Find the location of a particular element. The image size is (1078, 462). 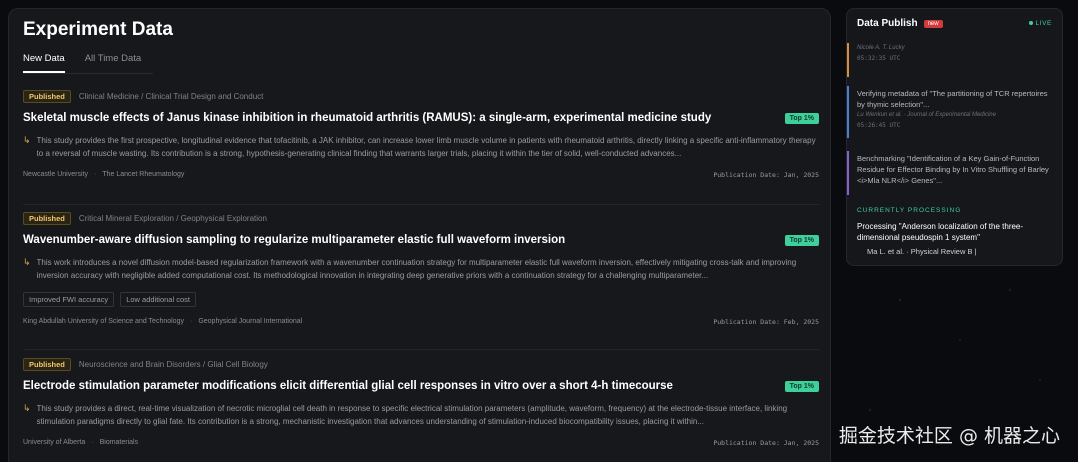

processing-label: CURRENTLY PROCESSING is located at coordinates (909, 210).